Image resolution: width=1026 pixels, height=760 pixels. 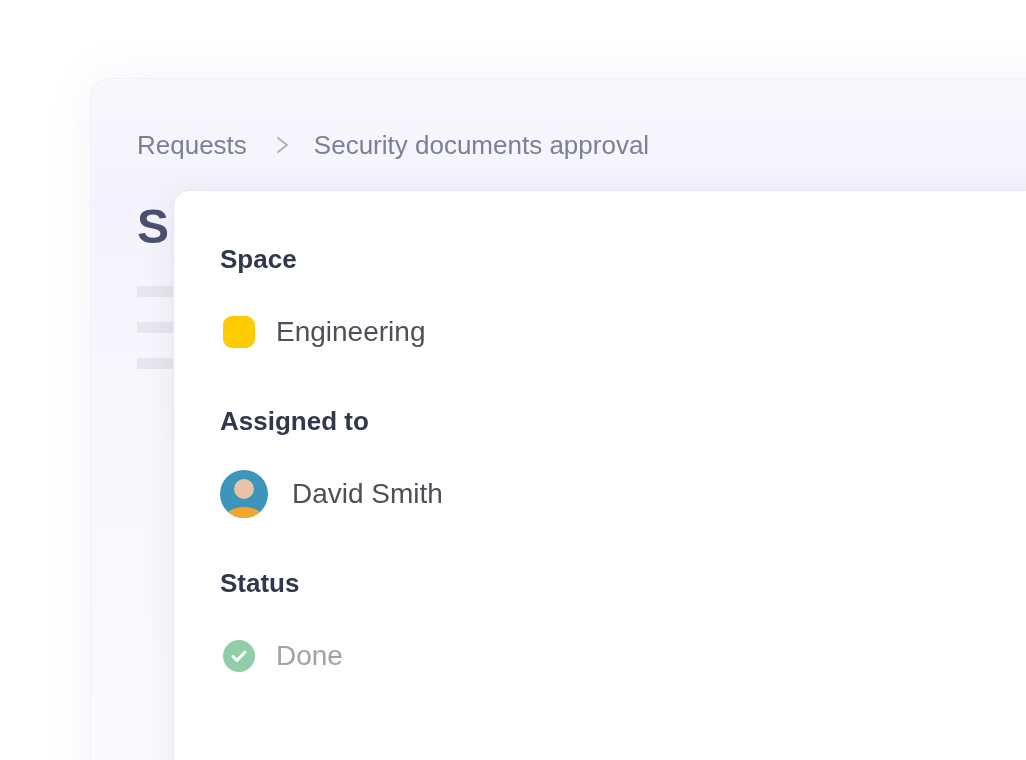 I want to click on breadcrumb-link: Requests, so click(x=192, y=145).